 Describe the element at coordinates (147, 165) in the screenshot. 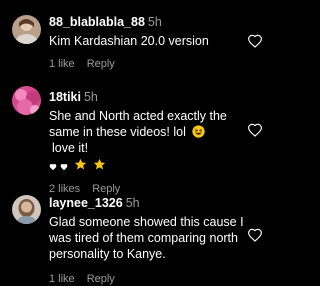

I see `emoji-row` at that location.